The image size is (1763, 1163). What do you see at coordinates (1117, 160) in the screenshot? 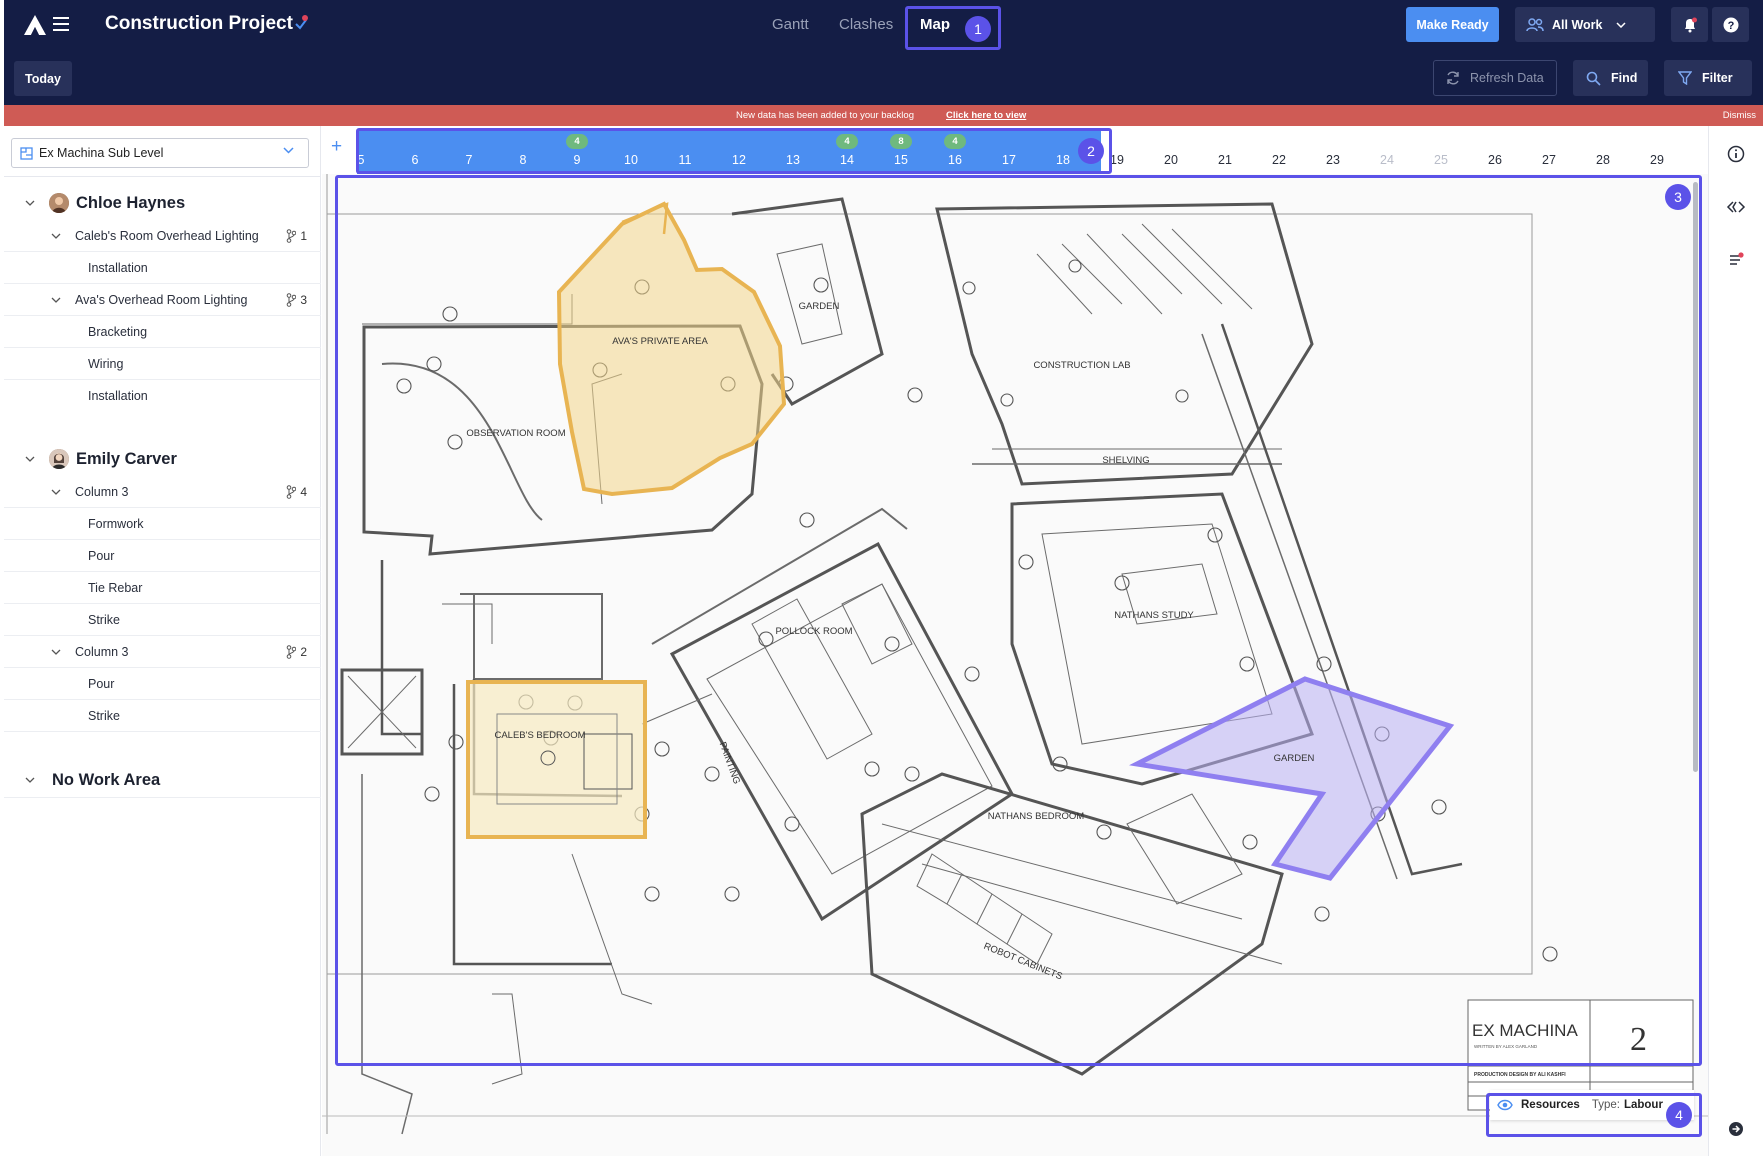
I see `timeline-day: 19` at bounding box center [1117, 160].